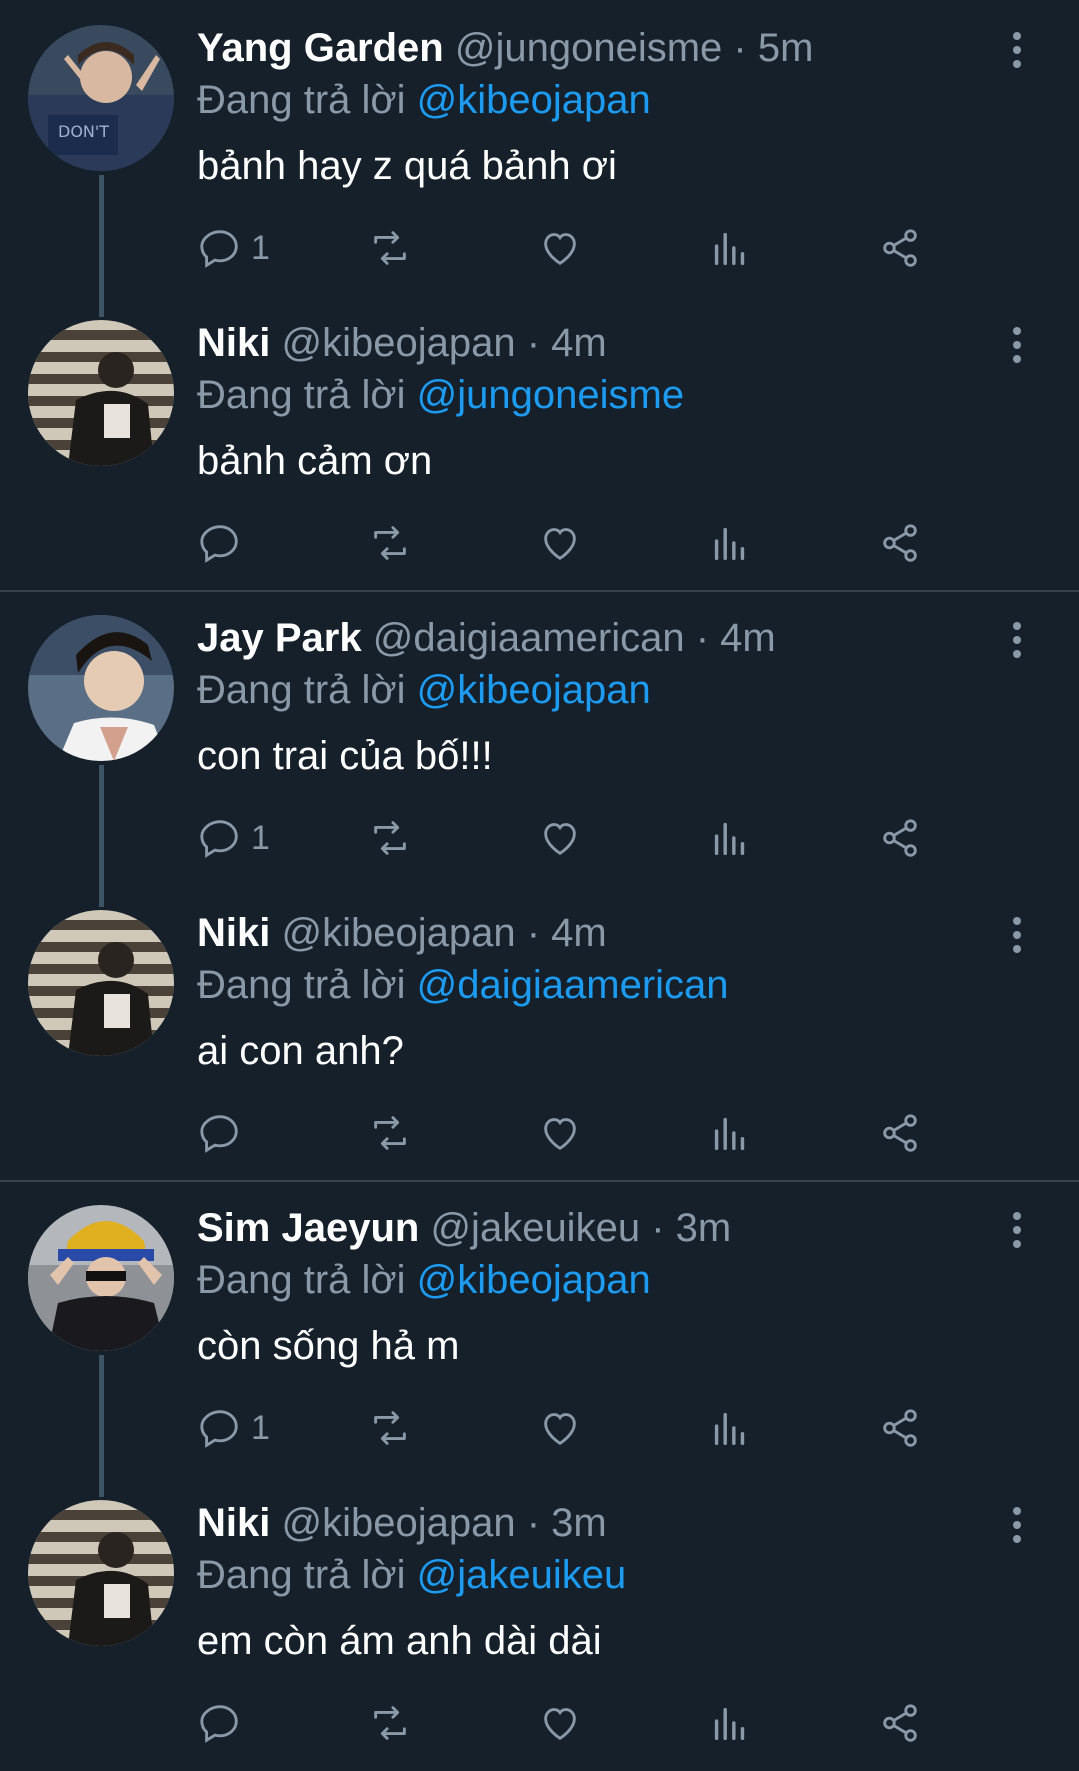  Describe the element at coordinates (529, 638) in the screenshot. I see `author-handle: @daigiaamerican` at that location.